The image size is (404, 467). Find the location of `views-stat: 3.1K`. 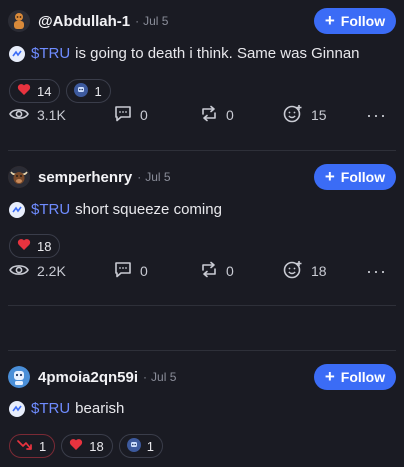

views-stat: 3.1K is located at coordinates (37, 115).